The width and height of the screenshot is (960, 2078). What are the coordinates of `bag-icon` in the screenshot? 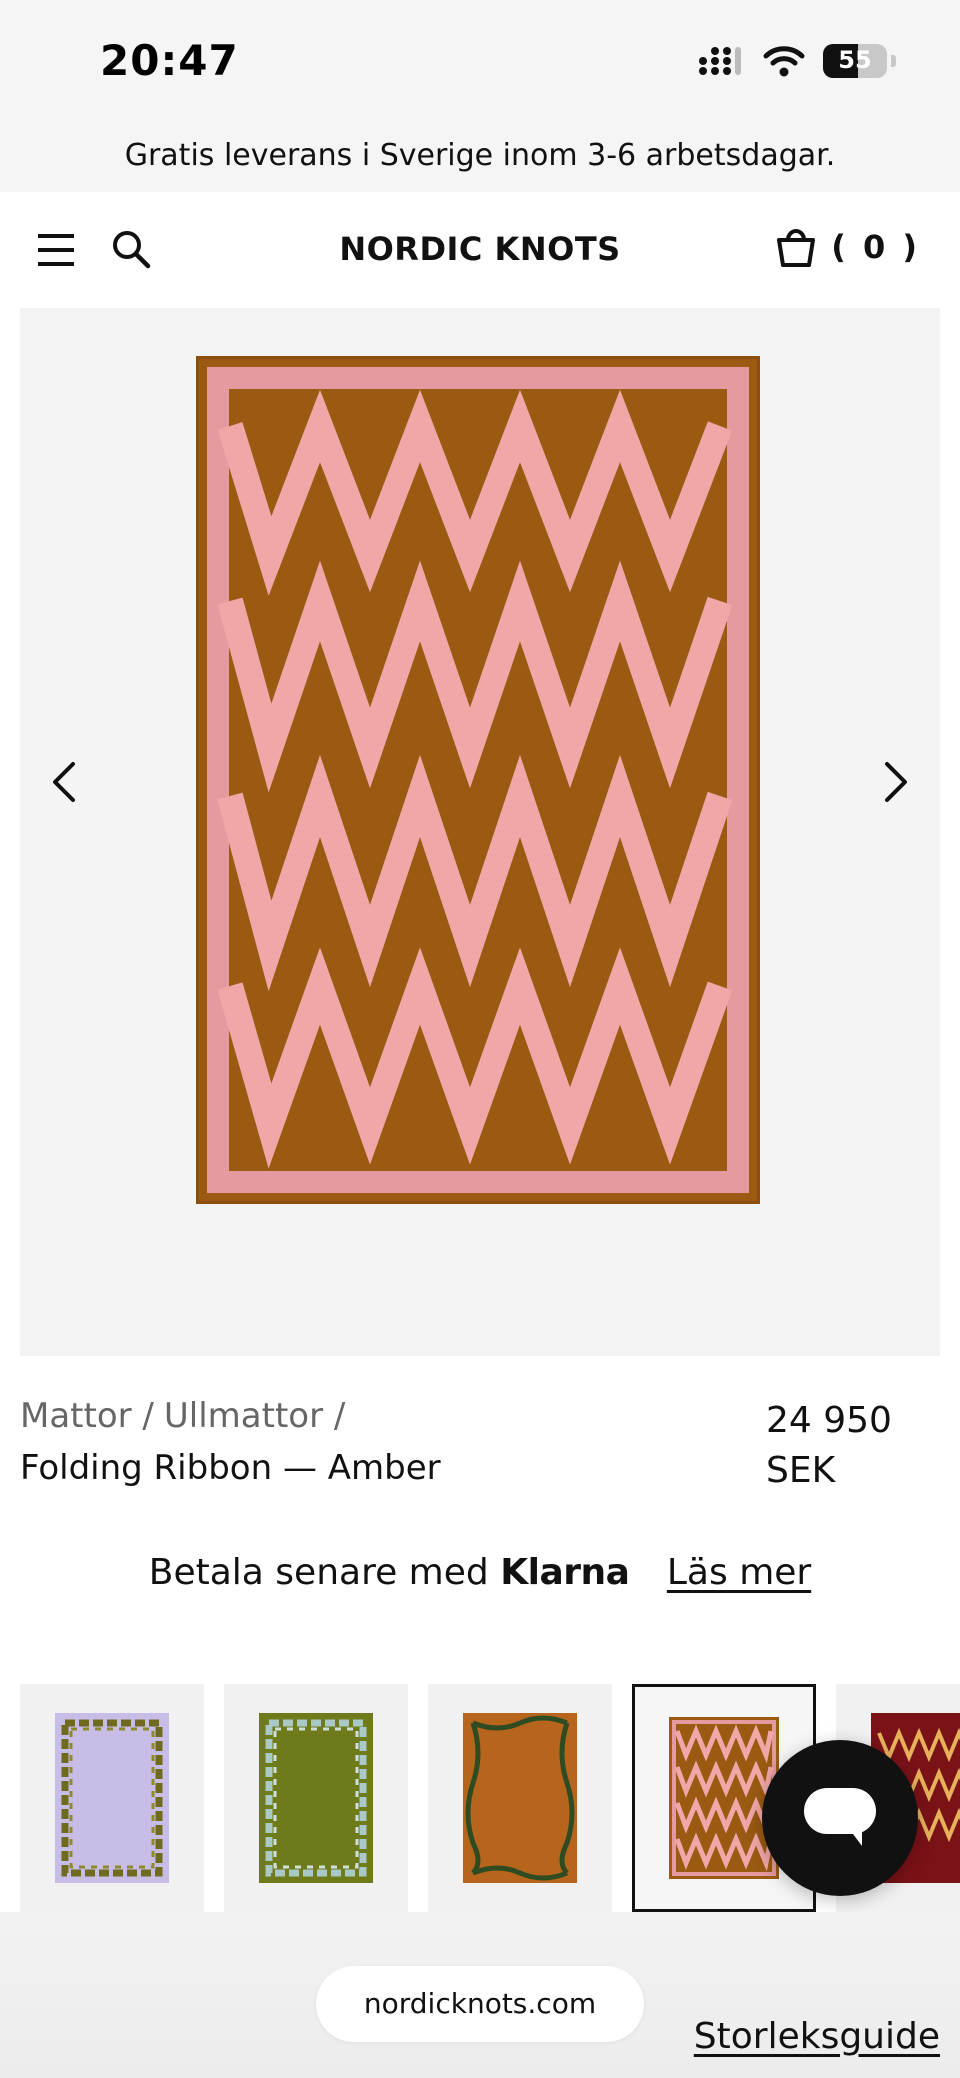 It's located at (796, 248).